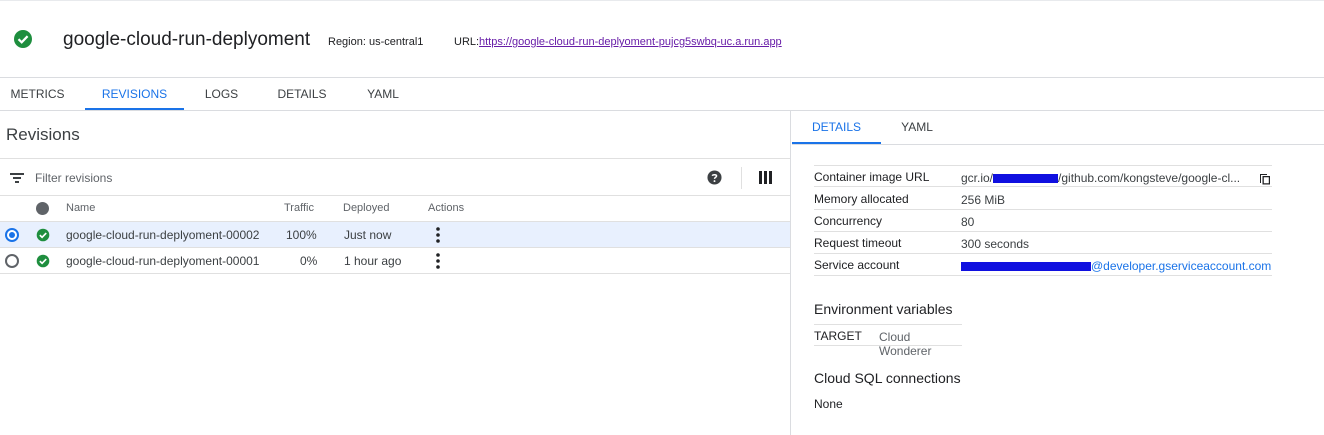 This screenshot has width=1324, height=435. Describe the element at coordinates (872, 177) in the screenshot. I see `detail-key: Container image URL` at that location.